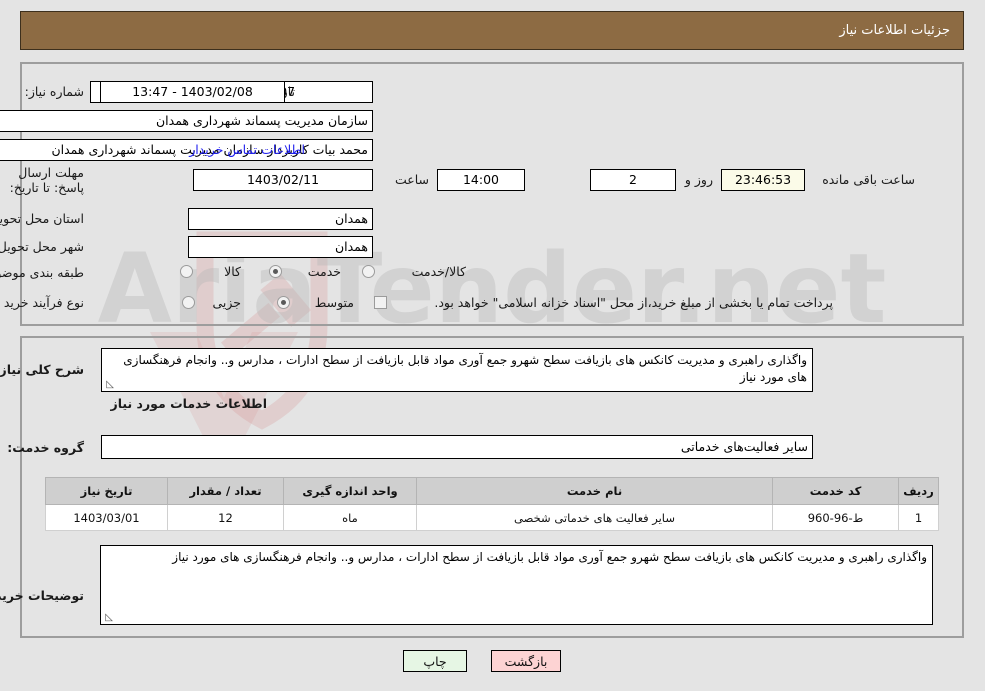 The image size is (985, 691). Describe the element at coordinates (42, 272) in the screenshot. I see `category-label: طبقه بندی موضوعی:` at that location.